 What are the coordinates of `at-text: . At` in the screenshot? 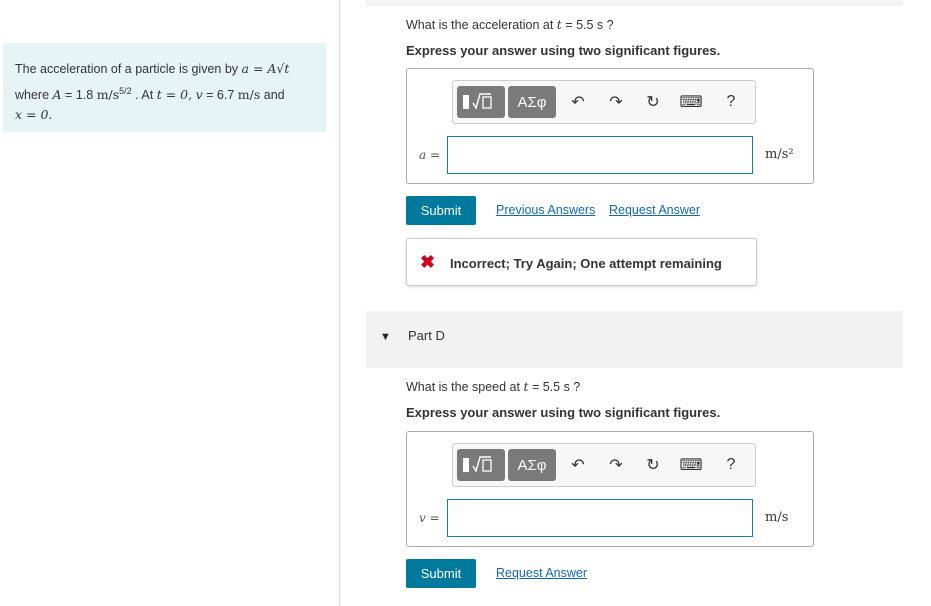 It's located at (144, 95).